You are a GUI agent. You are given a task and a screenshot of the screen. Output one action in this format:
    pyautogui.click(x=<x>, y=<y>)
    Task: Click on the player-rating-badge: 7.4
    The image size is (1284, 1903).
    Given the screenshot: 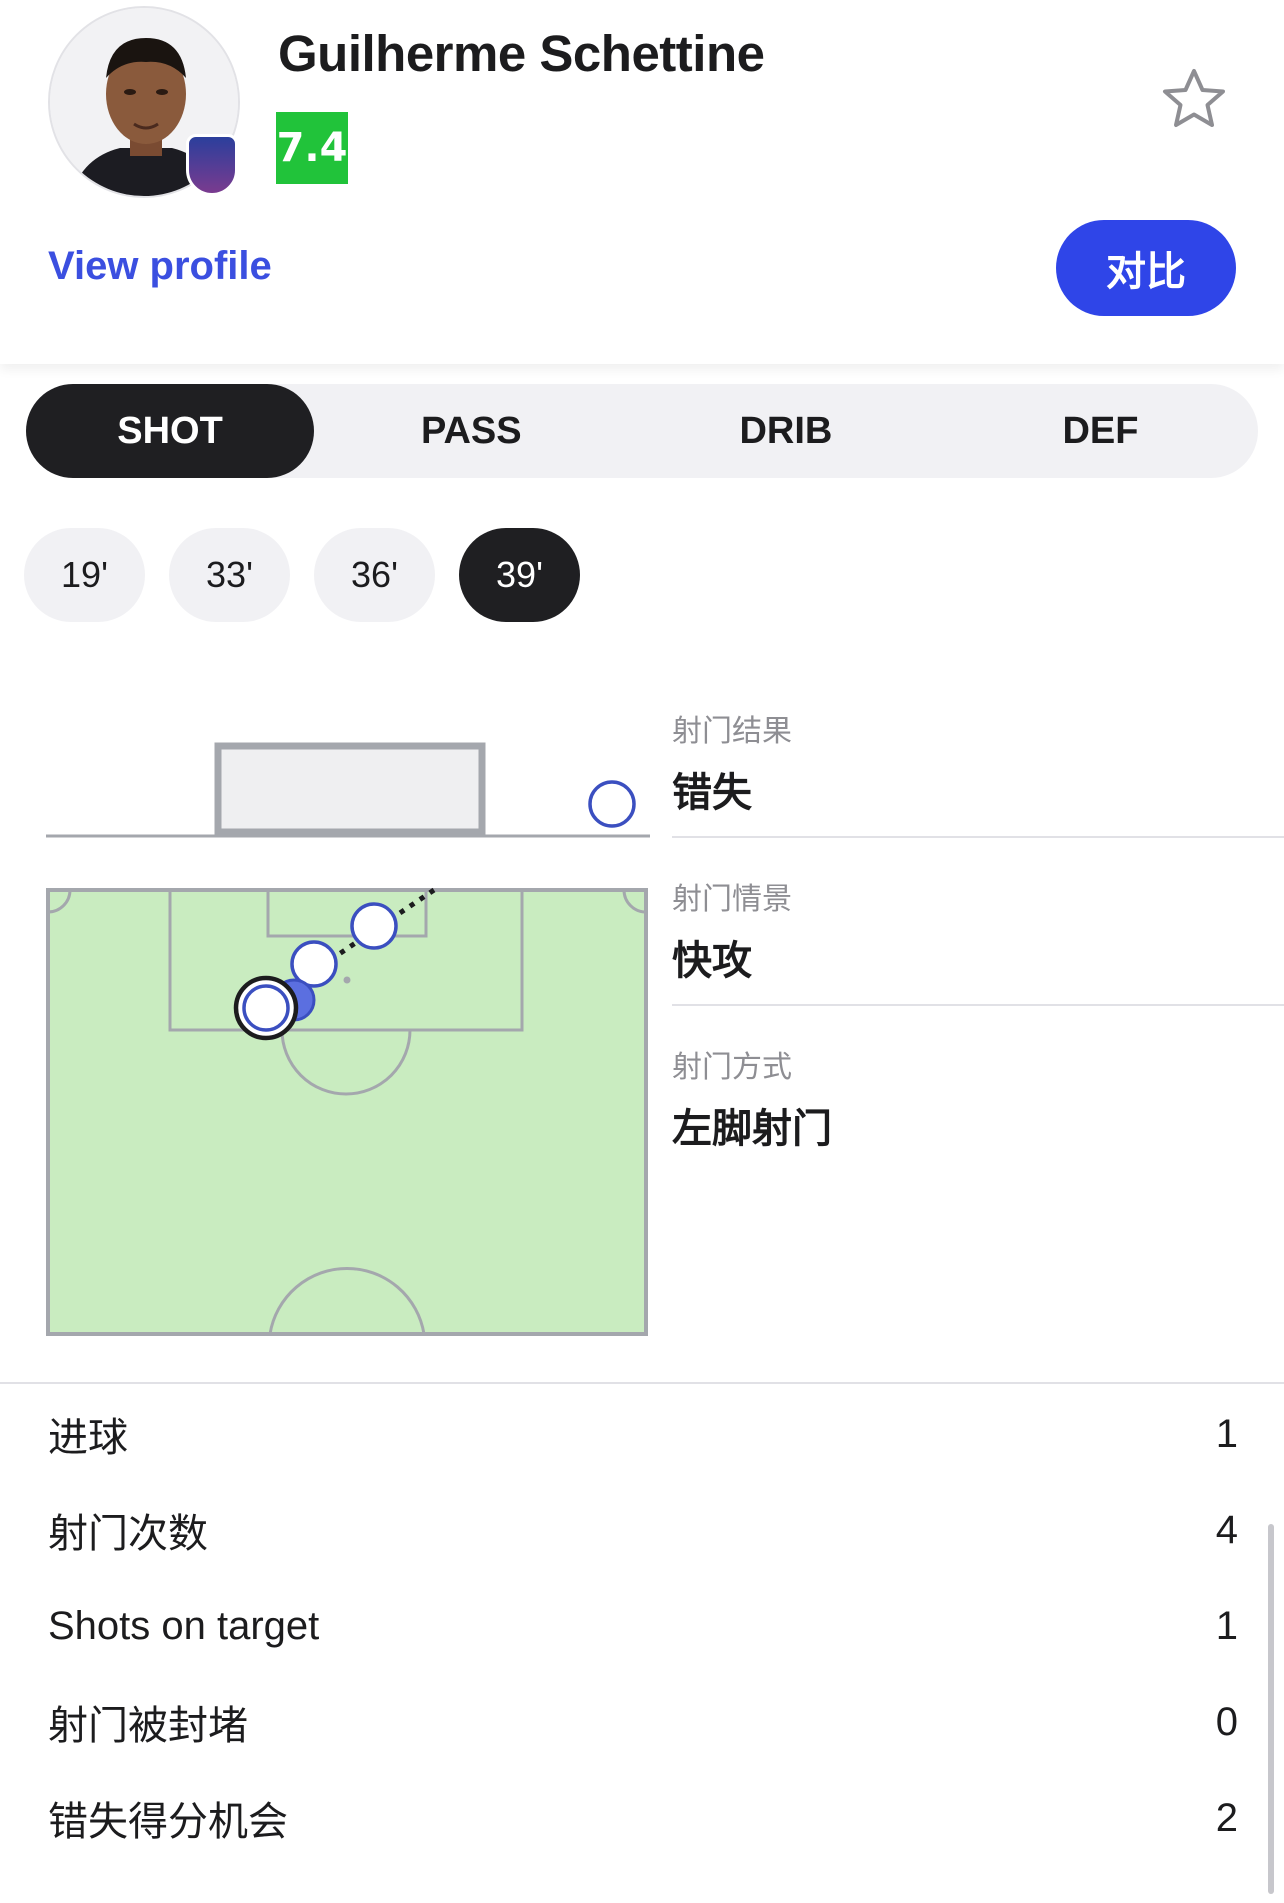 What is the action you would take?
    pyautogui.click(x=312, y=148)
    